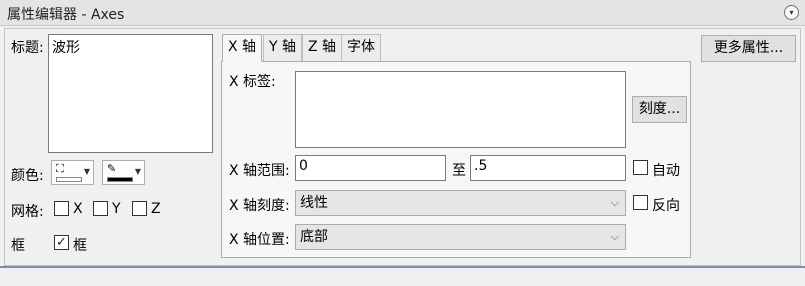 Image resolution: width=805 pixels, height=286 pixels. I want to click on title-input: 波形, so click(130, 93).